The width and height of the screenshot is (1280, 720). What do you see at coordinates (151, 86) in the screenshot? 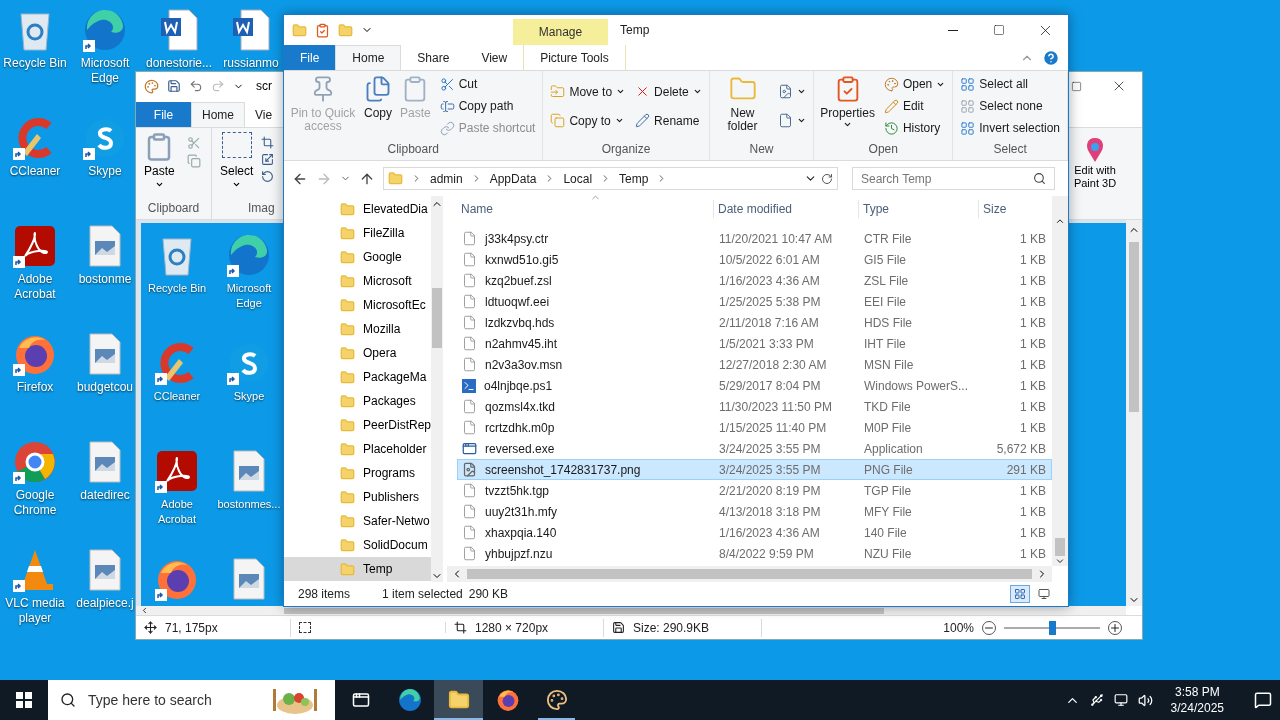
I see `paint-icon` at bounding box center [151, 86].